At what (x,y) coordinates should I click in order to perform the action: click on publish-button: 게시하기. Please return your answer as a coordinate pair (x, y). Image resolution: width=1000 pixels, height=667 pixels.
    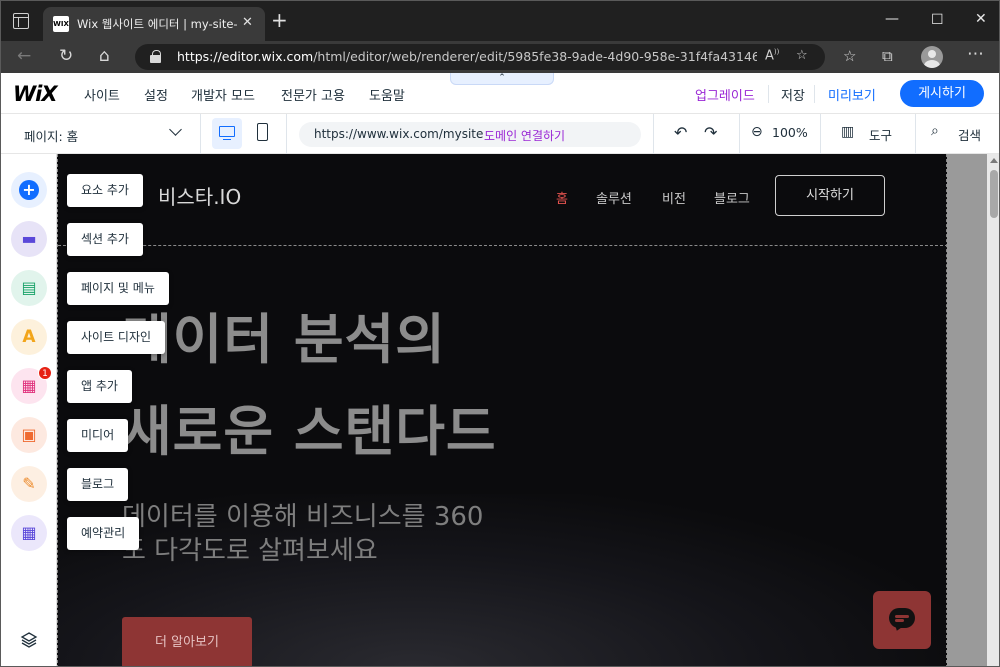
    Looking at the image, I should click on (942, 93).